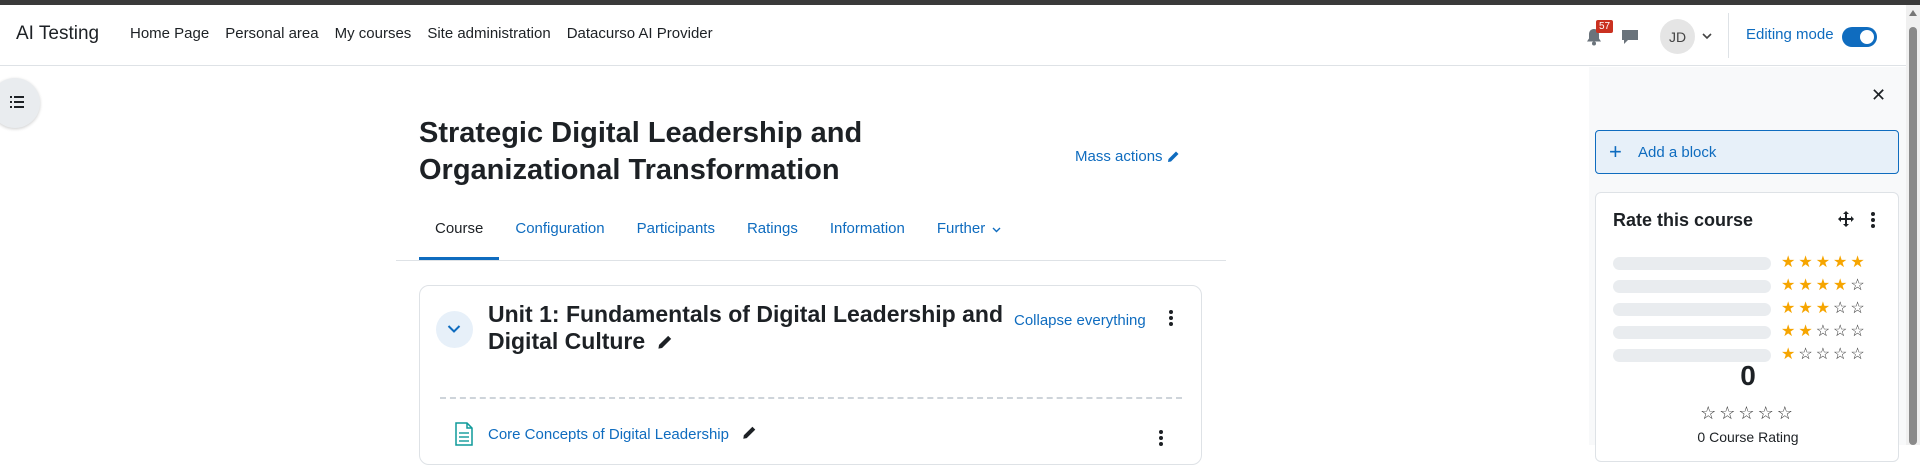 This screenshot has height=465, width=1920. What do you see at coordinates (464, 434) in the screenshot?
I see `page-icon` at bounding box center [464, 434].